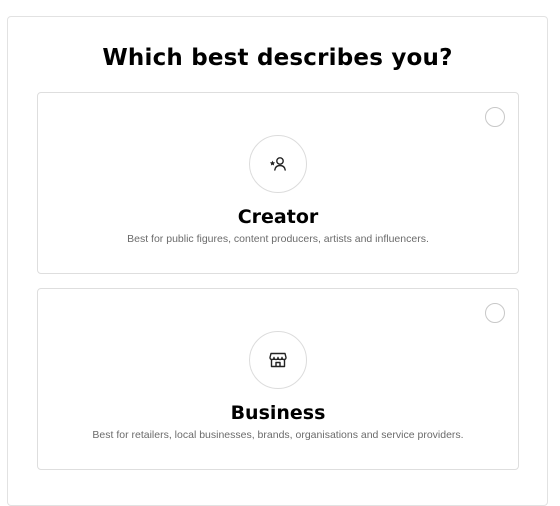  I want to click on storefront-icon, so click(278, 360).